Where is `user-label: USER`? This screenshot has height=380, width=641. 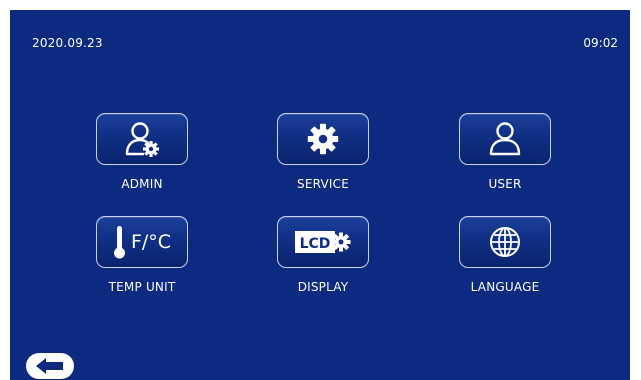 user-label: USER is located at coordinates (505, 184).